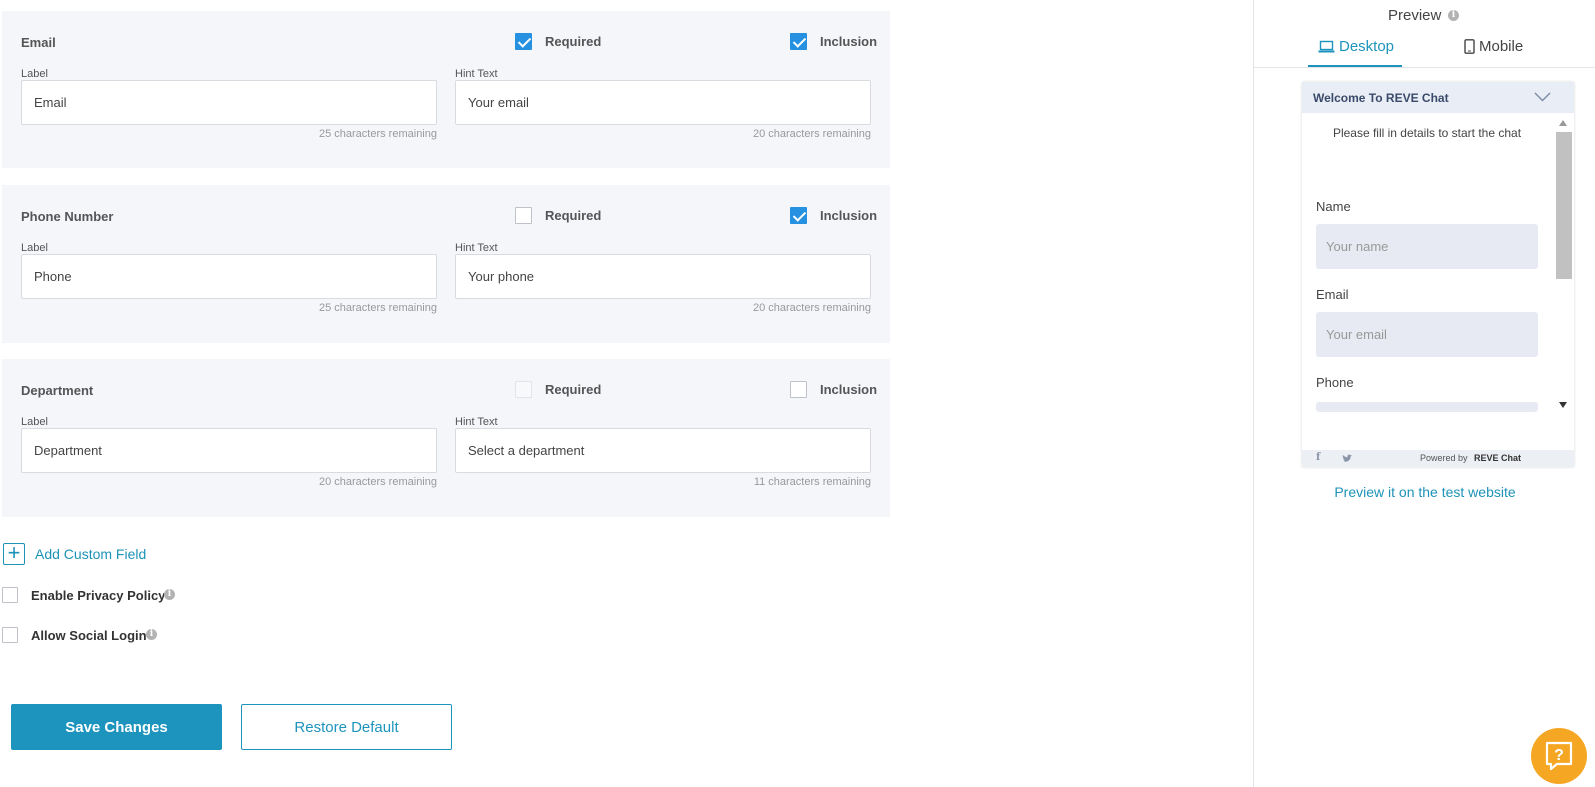  Describe the element at coordinates (1415, 15) in the screenshot. I see `preview-title: Preview` at that location.